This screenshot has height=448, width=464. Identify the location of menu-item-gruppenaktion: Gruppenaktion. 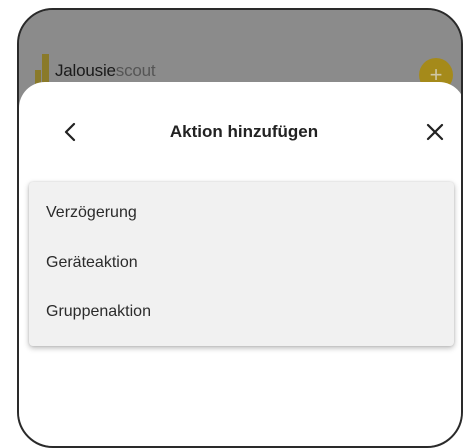
(98, 312).